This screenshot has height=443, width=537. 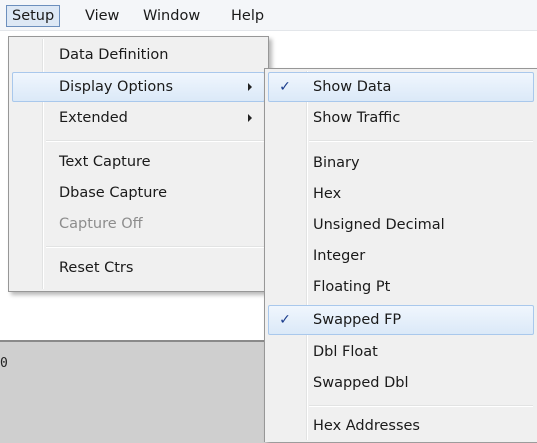 I want to click on menuitem-capture-off: Capture Off, so click(x=138, y=224).